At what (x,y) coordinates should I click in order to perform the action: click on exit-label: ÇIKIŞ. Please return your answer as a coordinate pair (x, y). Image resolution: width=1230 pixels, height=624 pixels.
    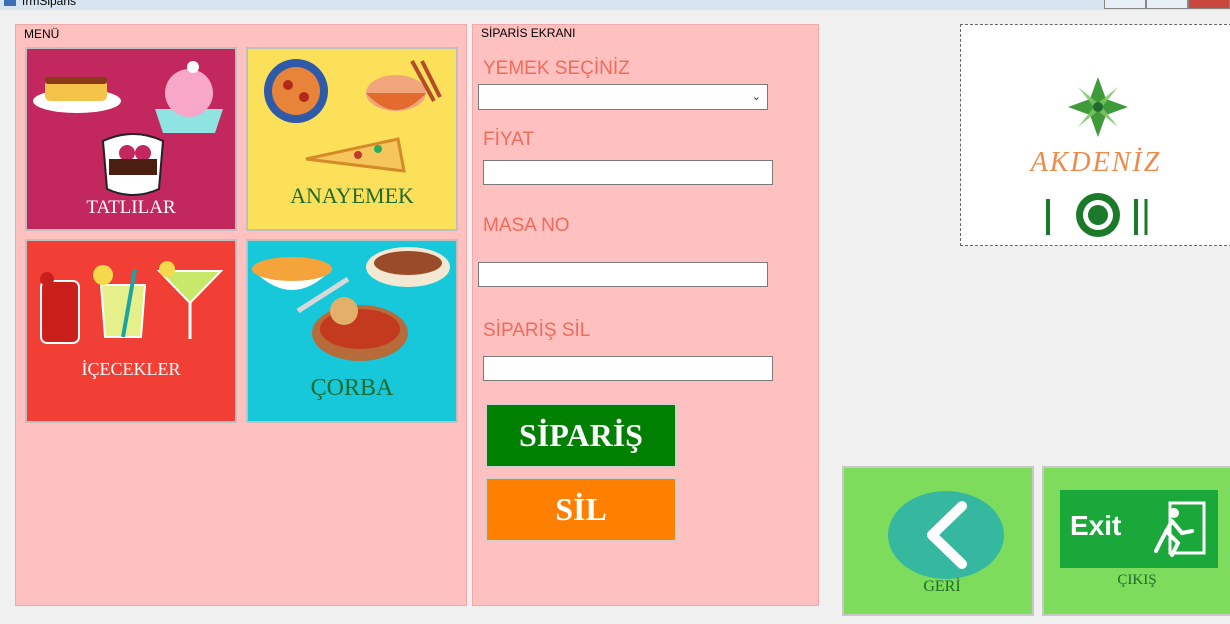
    Looking at the image, I should click on (1137, 580).